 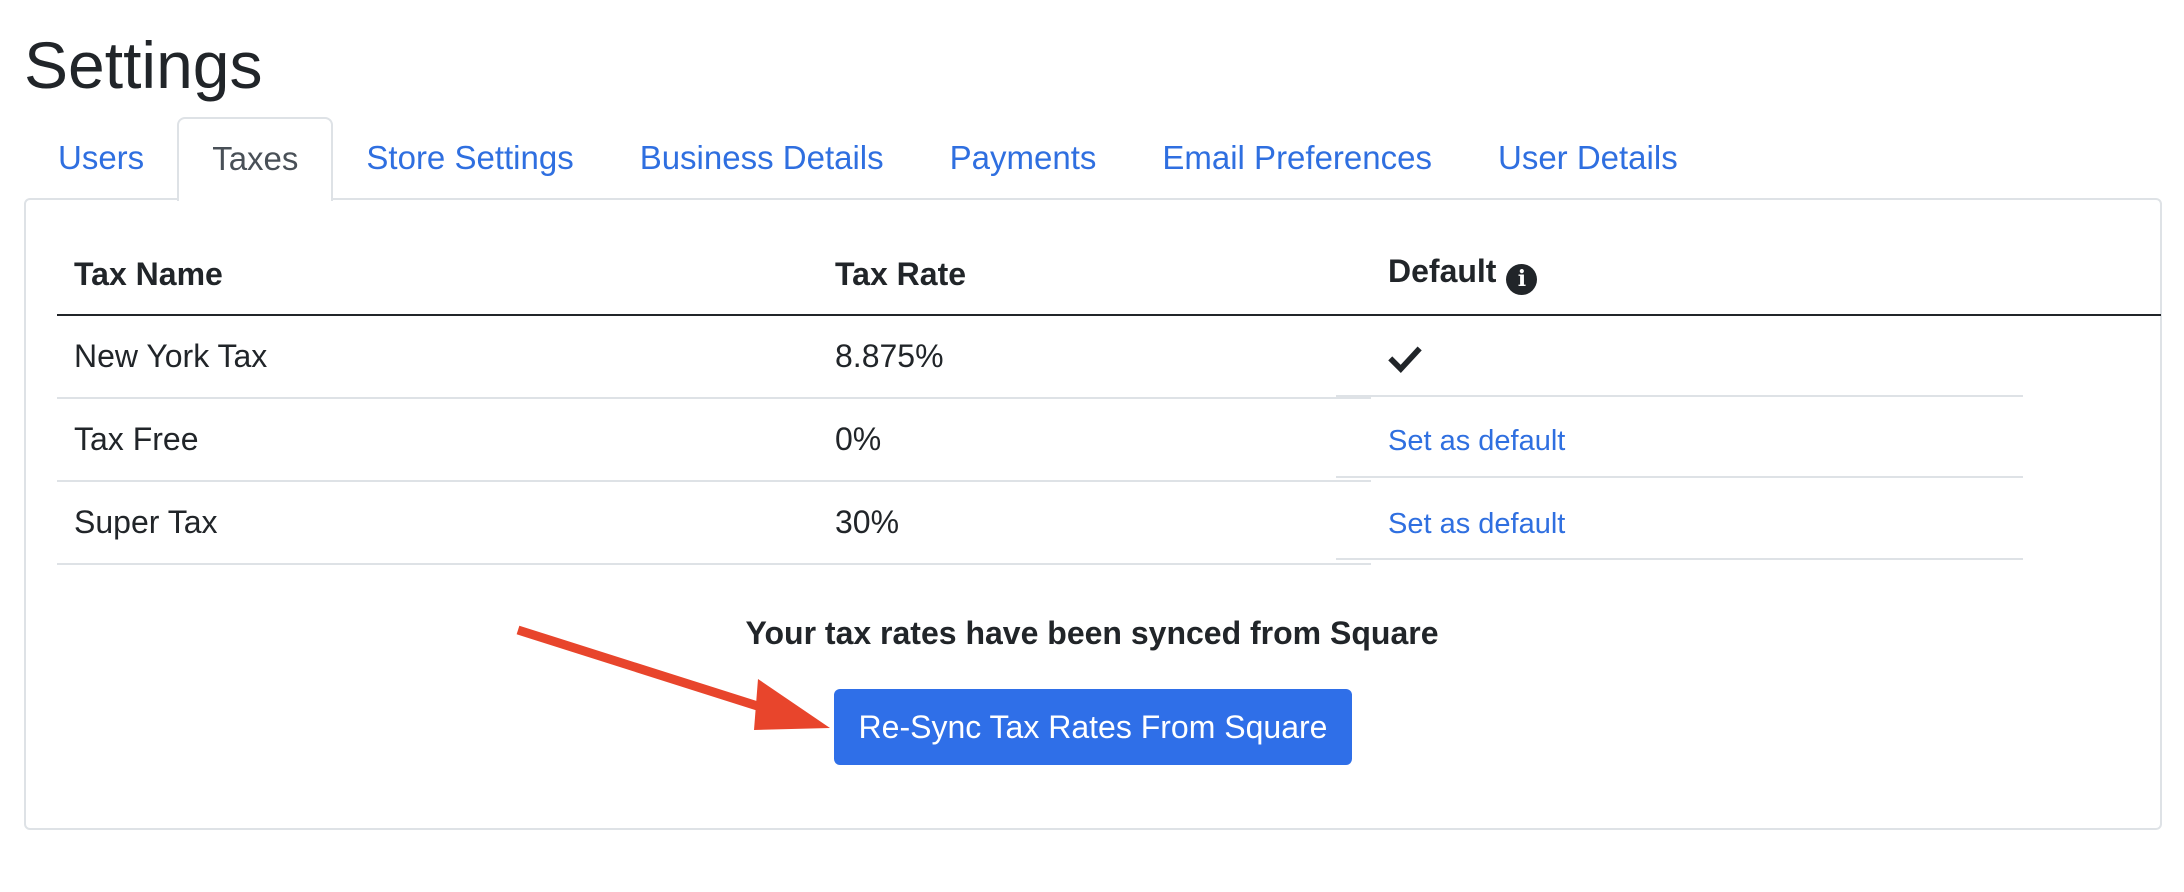 I want to click on red-arrow-icon, so click(x=673, y=677).